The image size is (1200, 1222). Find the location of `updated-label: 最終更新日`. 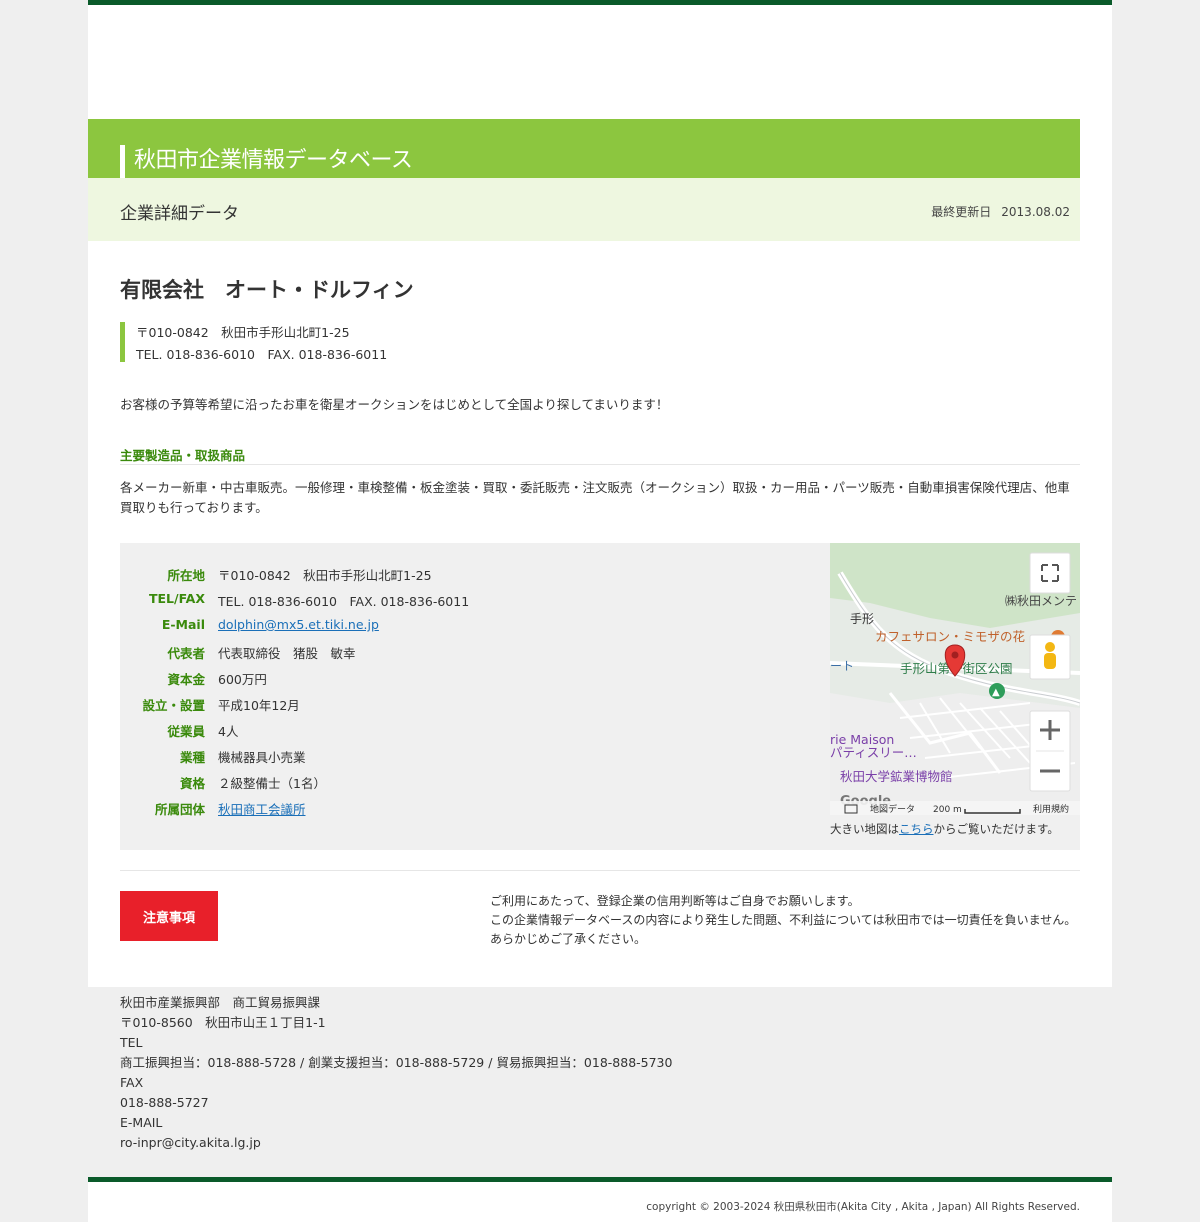

updated-label: 最終更新日 is located at coordinates (961, 212).